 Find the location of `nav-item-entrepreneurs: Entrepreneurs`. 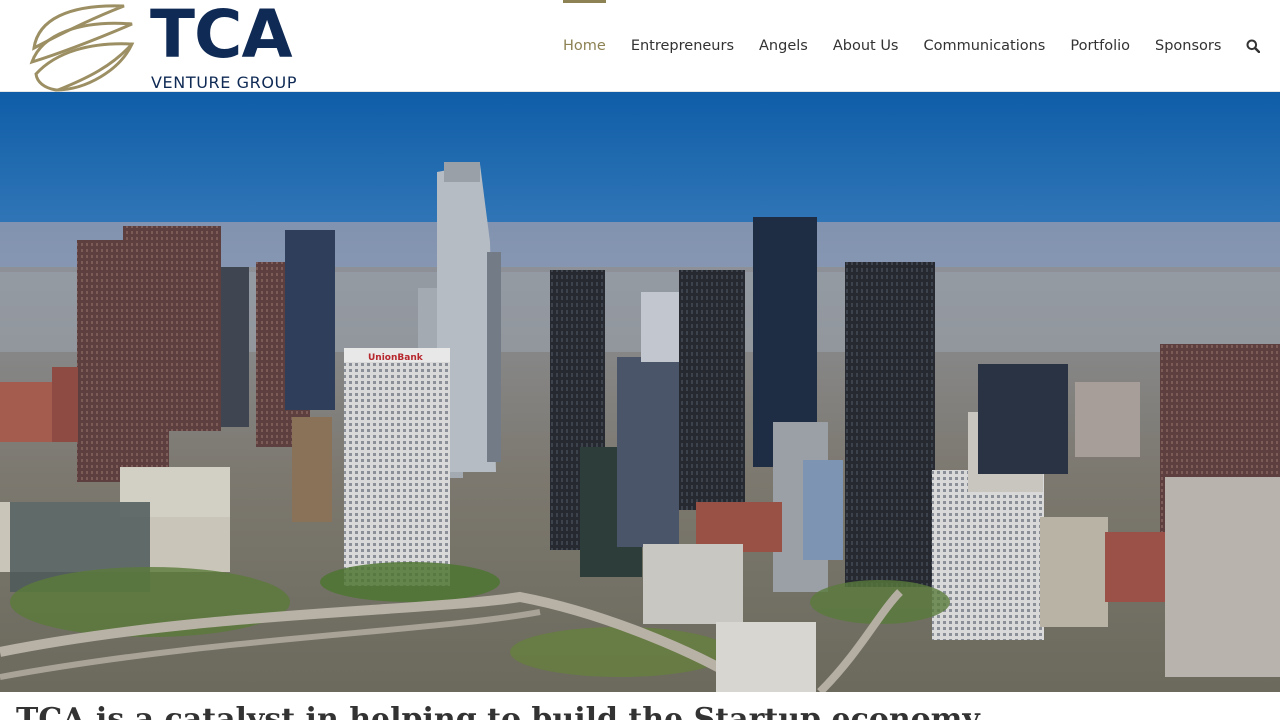

nav-item-entrepreneurs: Entrepreneurs is located at coordinates (682, 46).